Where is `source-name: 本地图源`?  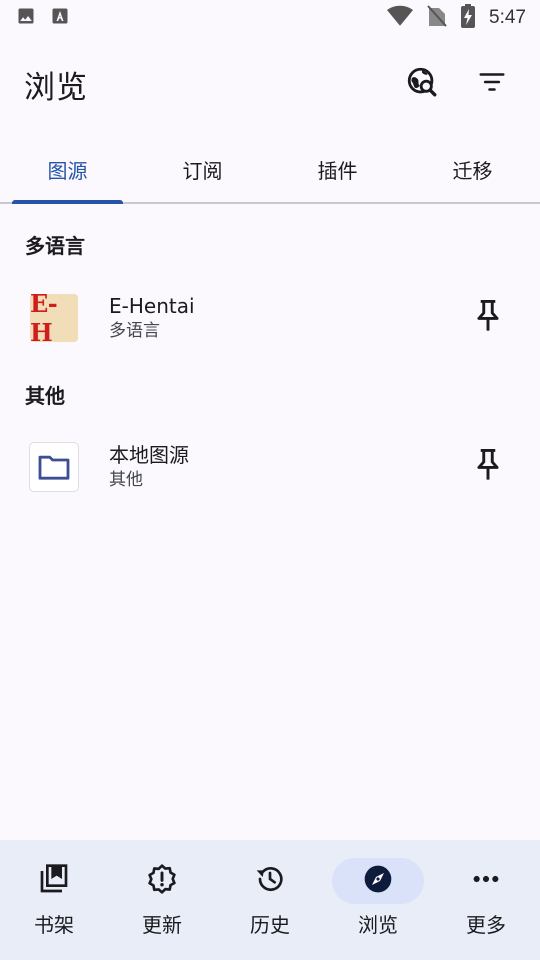
source-name: 本地图源 is located at coordinates (149, 455).